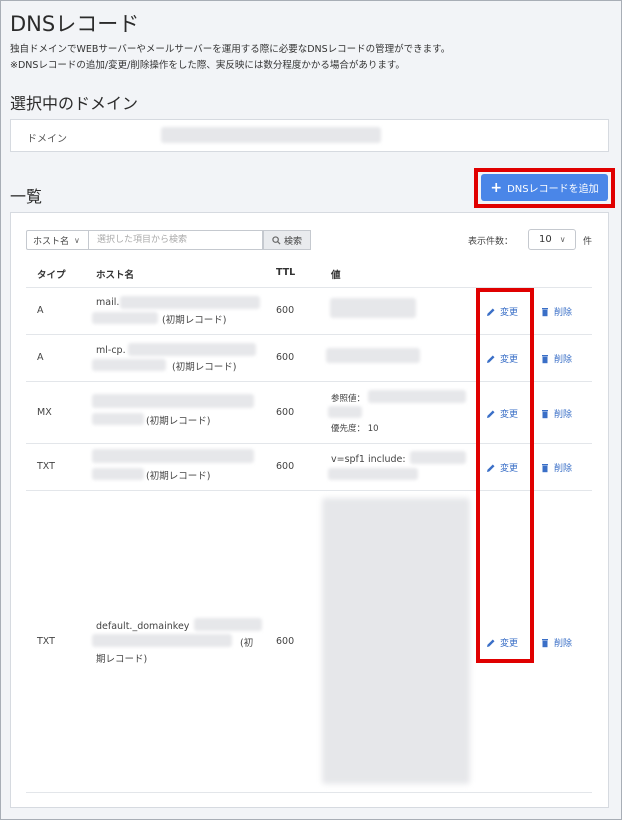 Image resolution: width=622 pixels, height=820 pixels. Describe the element at coordinates (309, 792) in the screenshot. I see `row-divider` at that location.